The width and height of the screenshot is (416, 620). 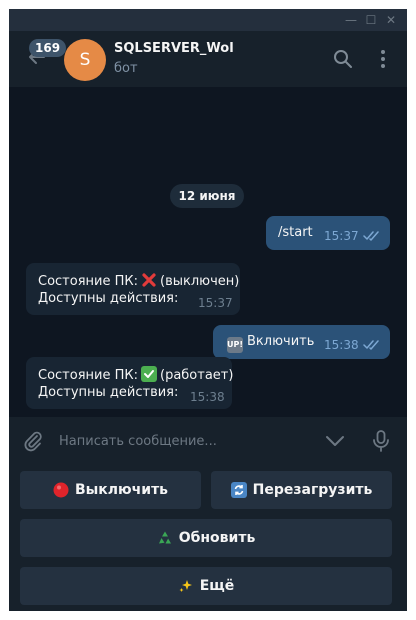 I want to click on sparkles-icon, so click(x=185, y=586).